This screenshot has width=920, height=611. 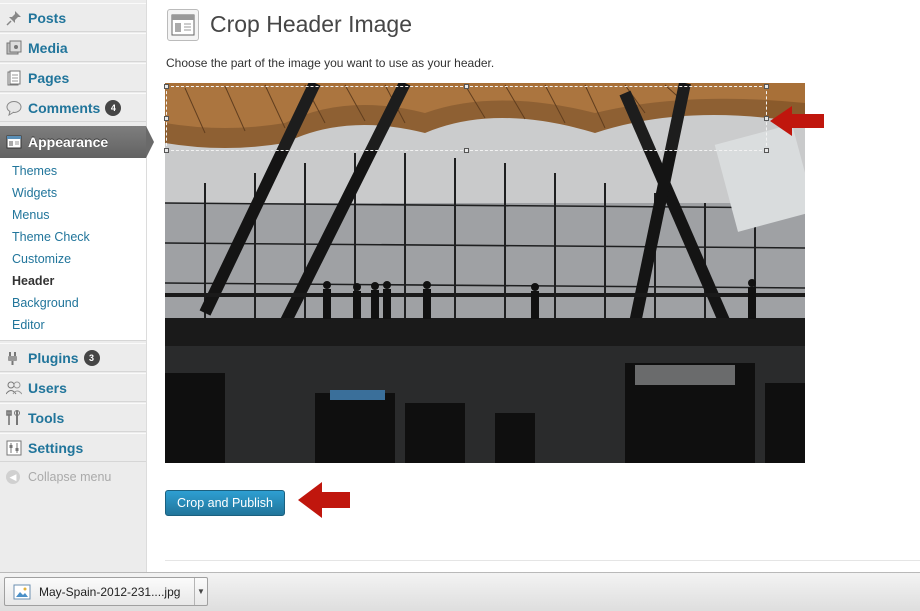 What do you see at coordinates (48, 47) in the screenshot?
I see `menu-label: Media` at bounding box center [48, 47].